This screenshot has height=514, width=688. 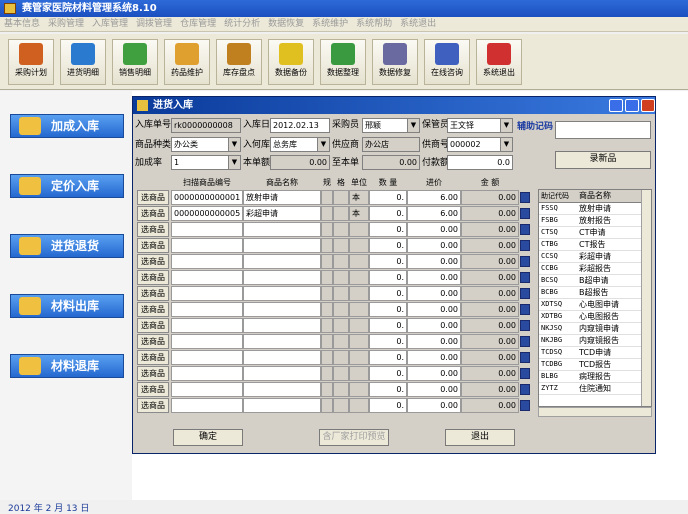 What do you see at coordinates (595, 341) in the screenshot?
I see `list-item: NKJBG 内窥镜报告` at bounding box center [595, 341].